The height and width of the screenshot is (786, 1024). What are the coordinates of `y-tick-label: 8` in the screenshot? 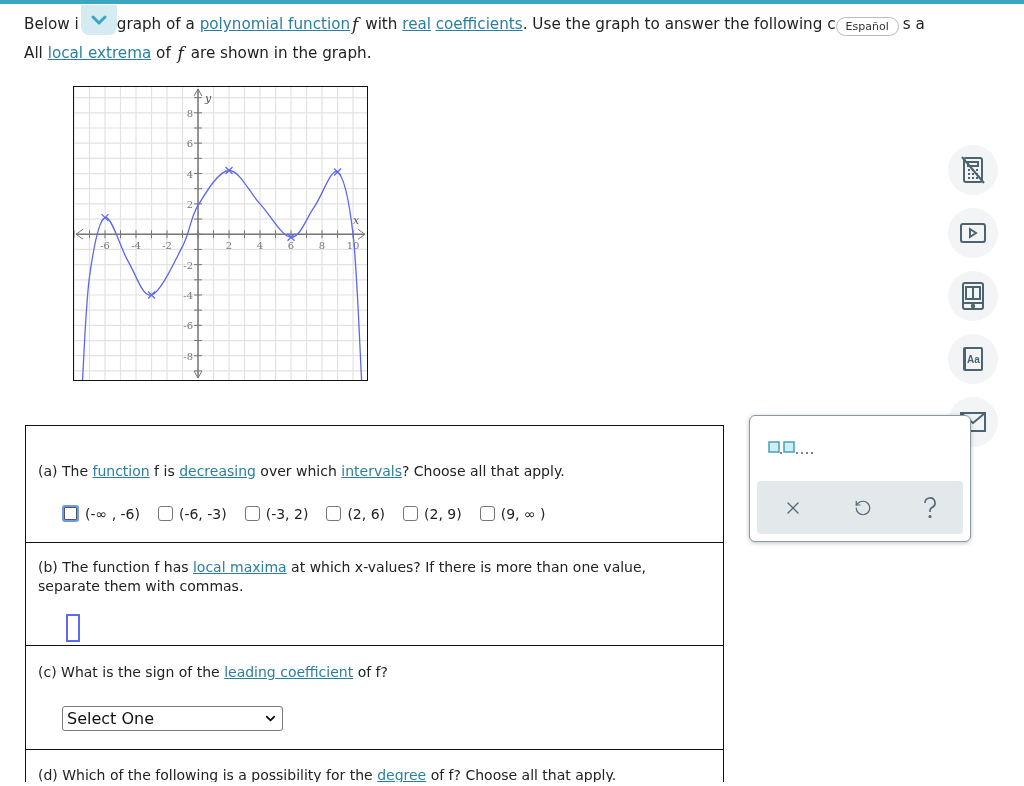 It's located at (189, 113).